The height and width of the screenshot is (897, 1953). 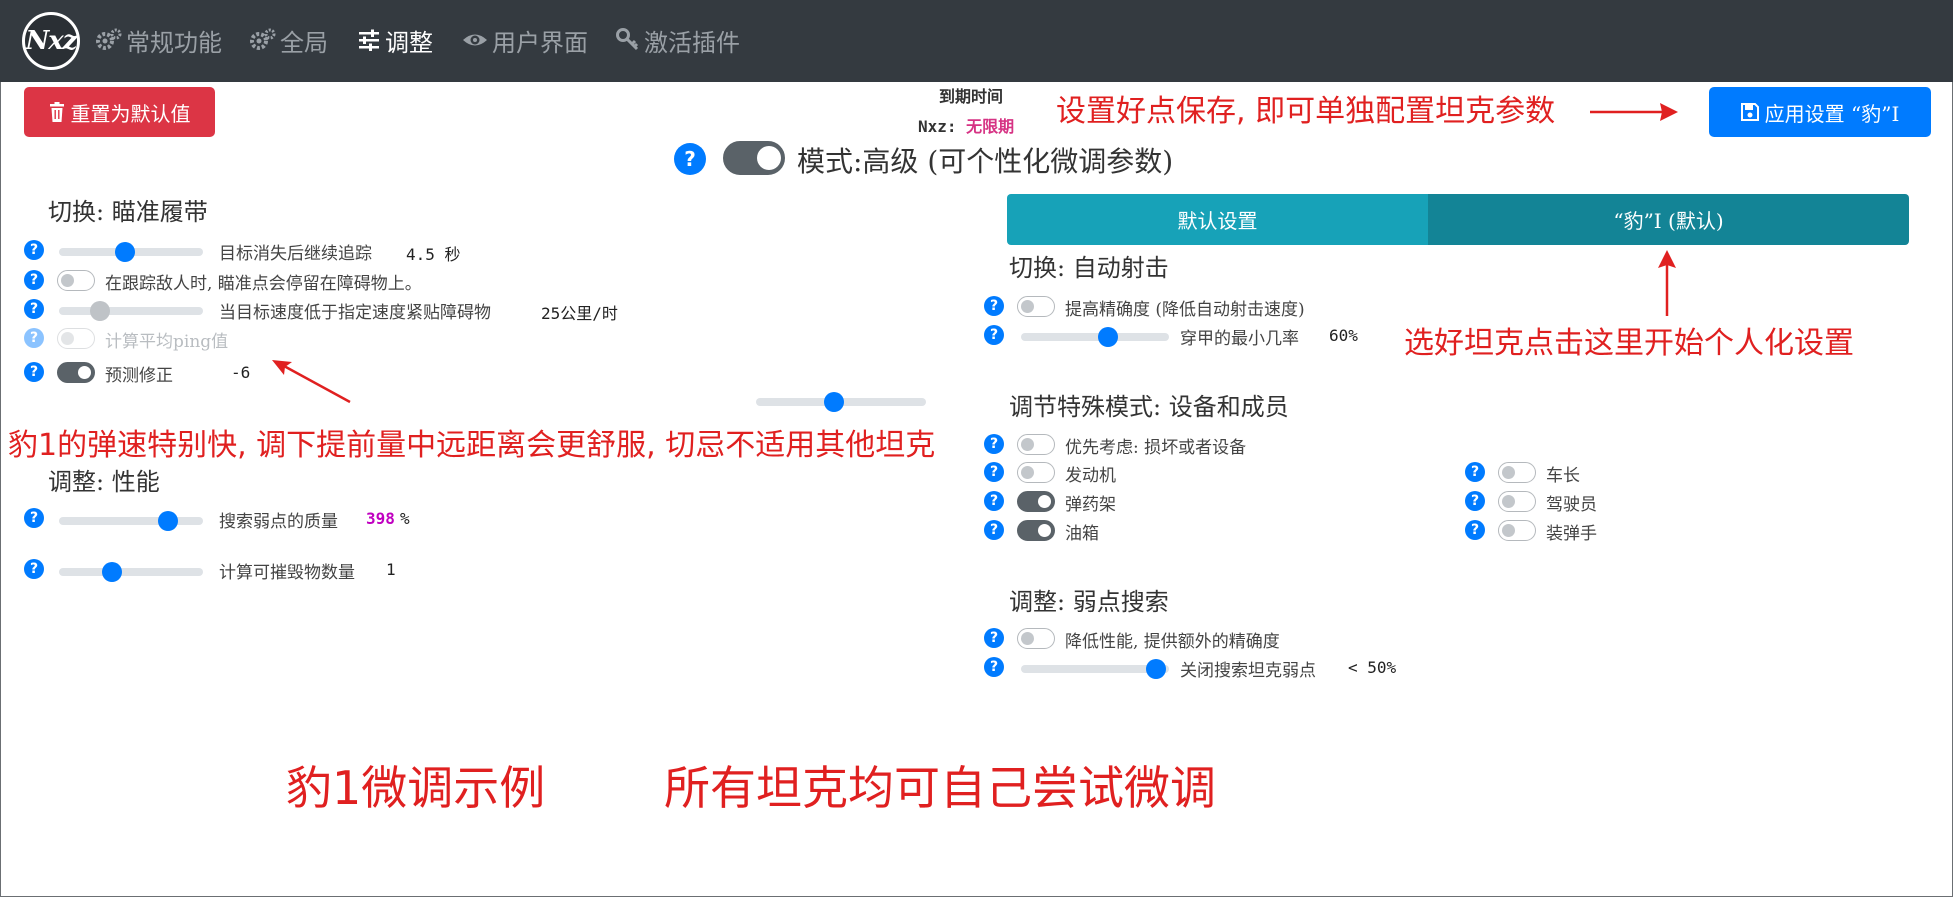 I want to click on expiry-prefix: Nxz:, so click(x=937, y=126).